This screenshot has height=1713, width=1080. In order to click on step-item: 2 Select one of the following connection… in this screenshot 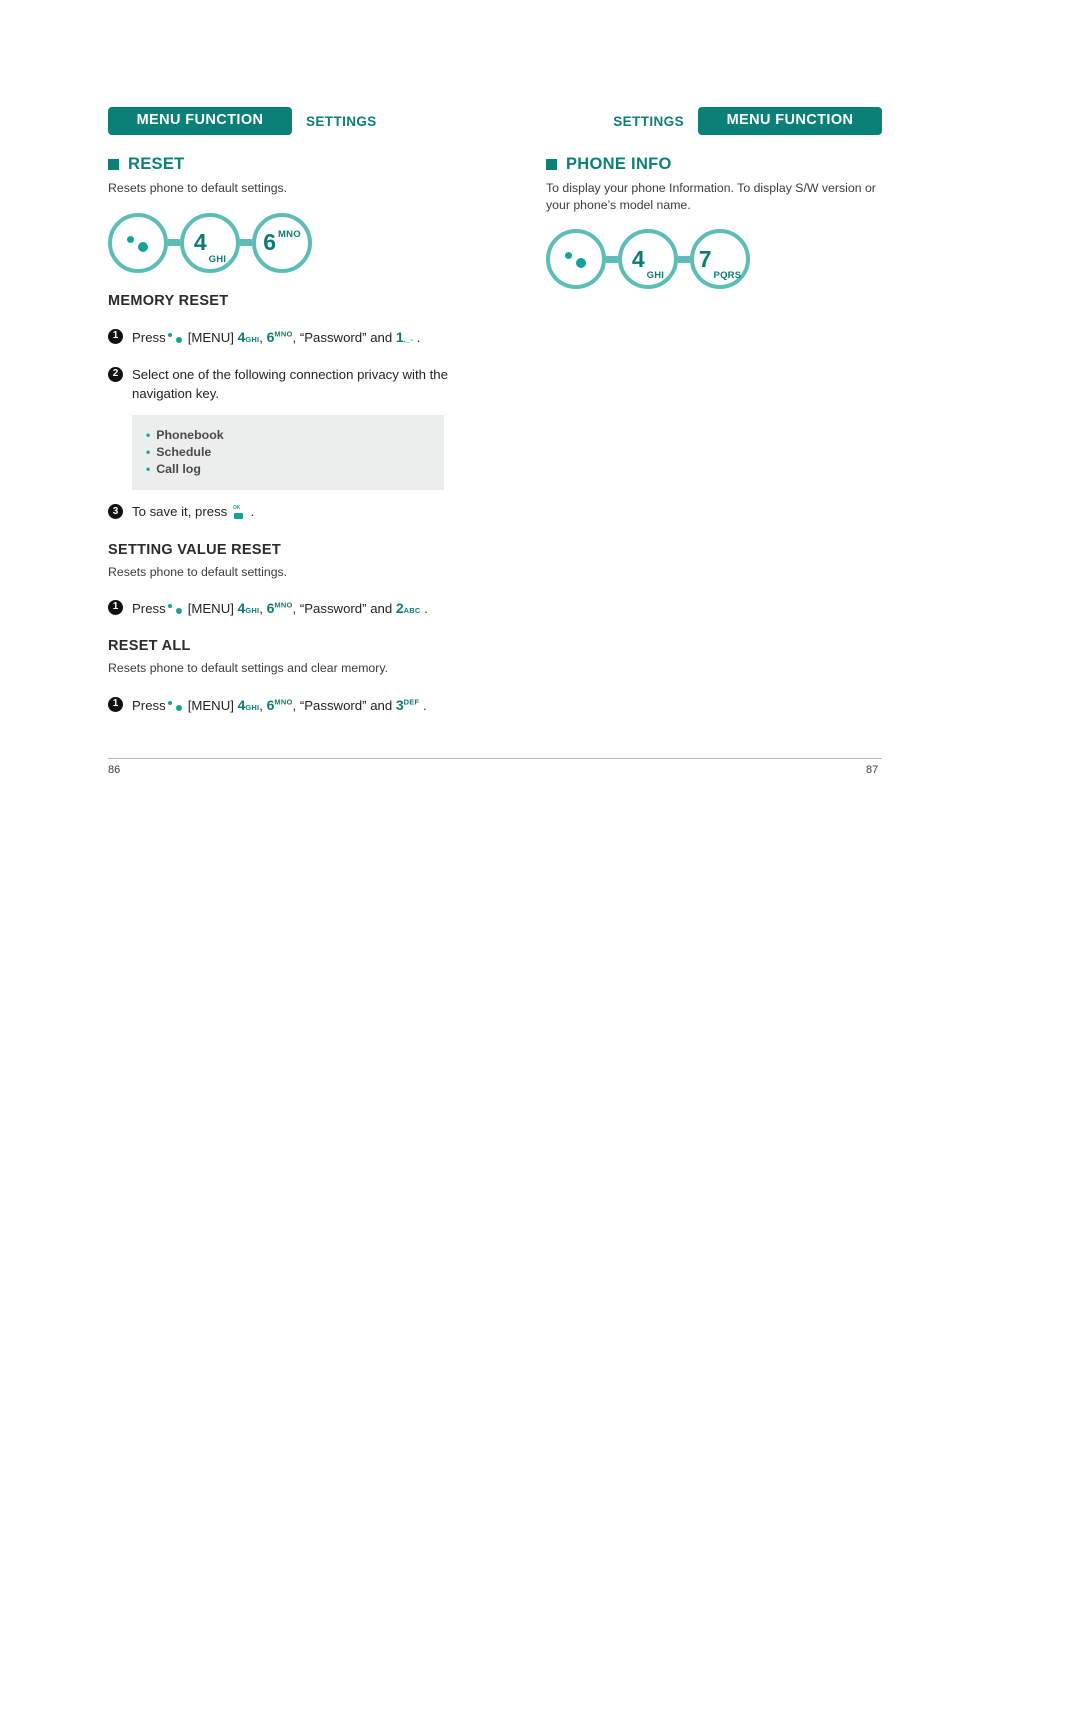, I will do `click(303, 384)`.